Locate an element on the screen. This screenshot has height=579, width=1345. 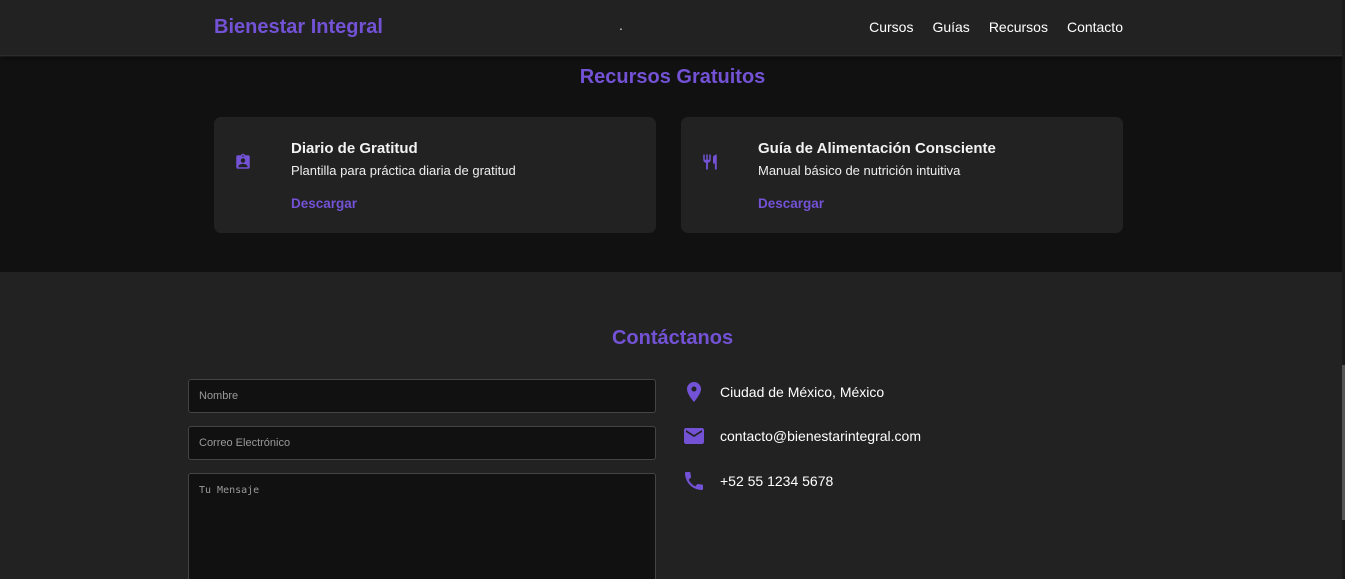
email-input is located at coordinates (422, 443).